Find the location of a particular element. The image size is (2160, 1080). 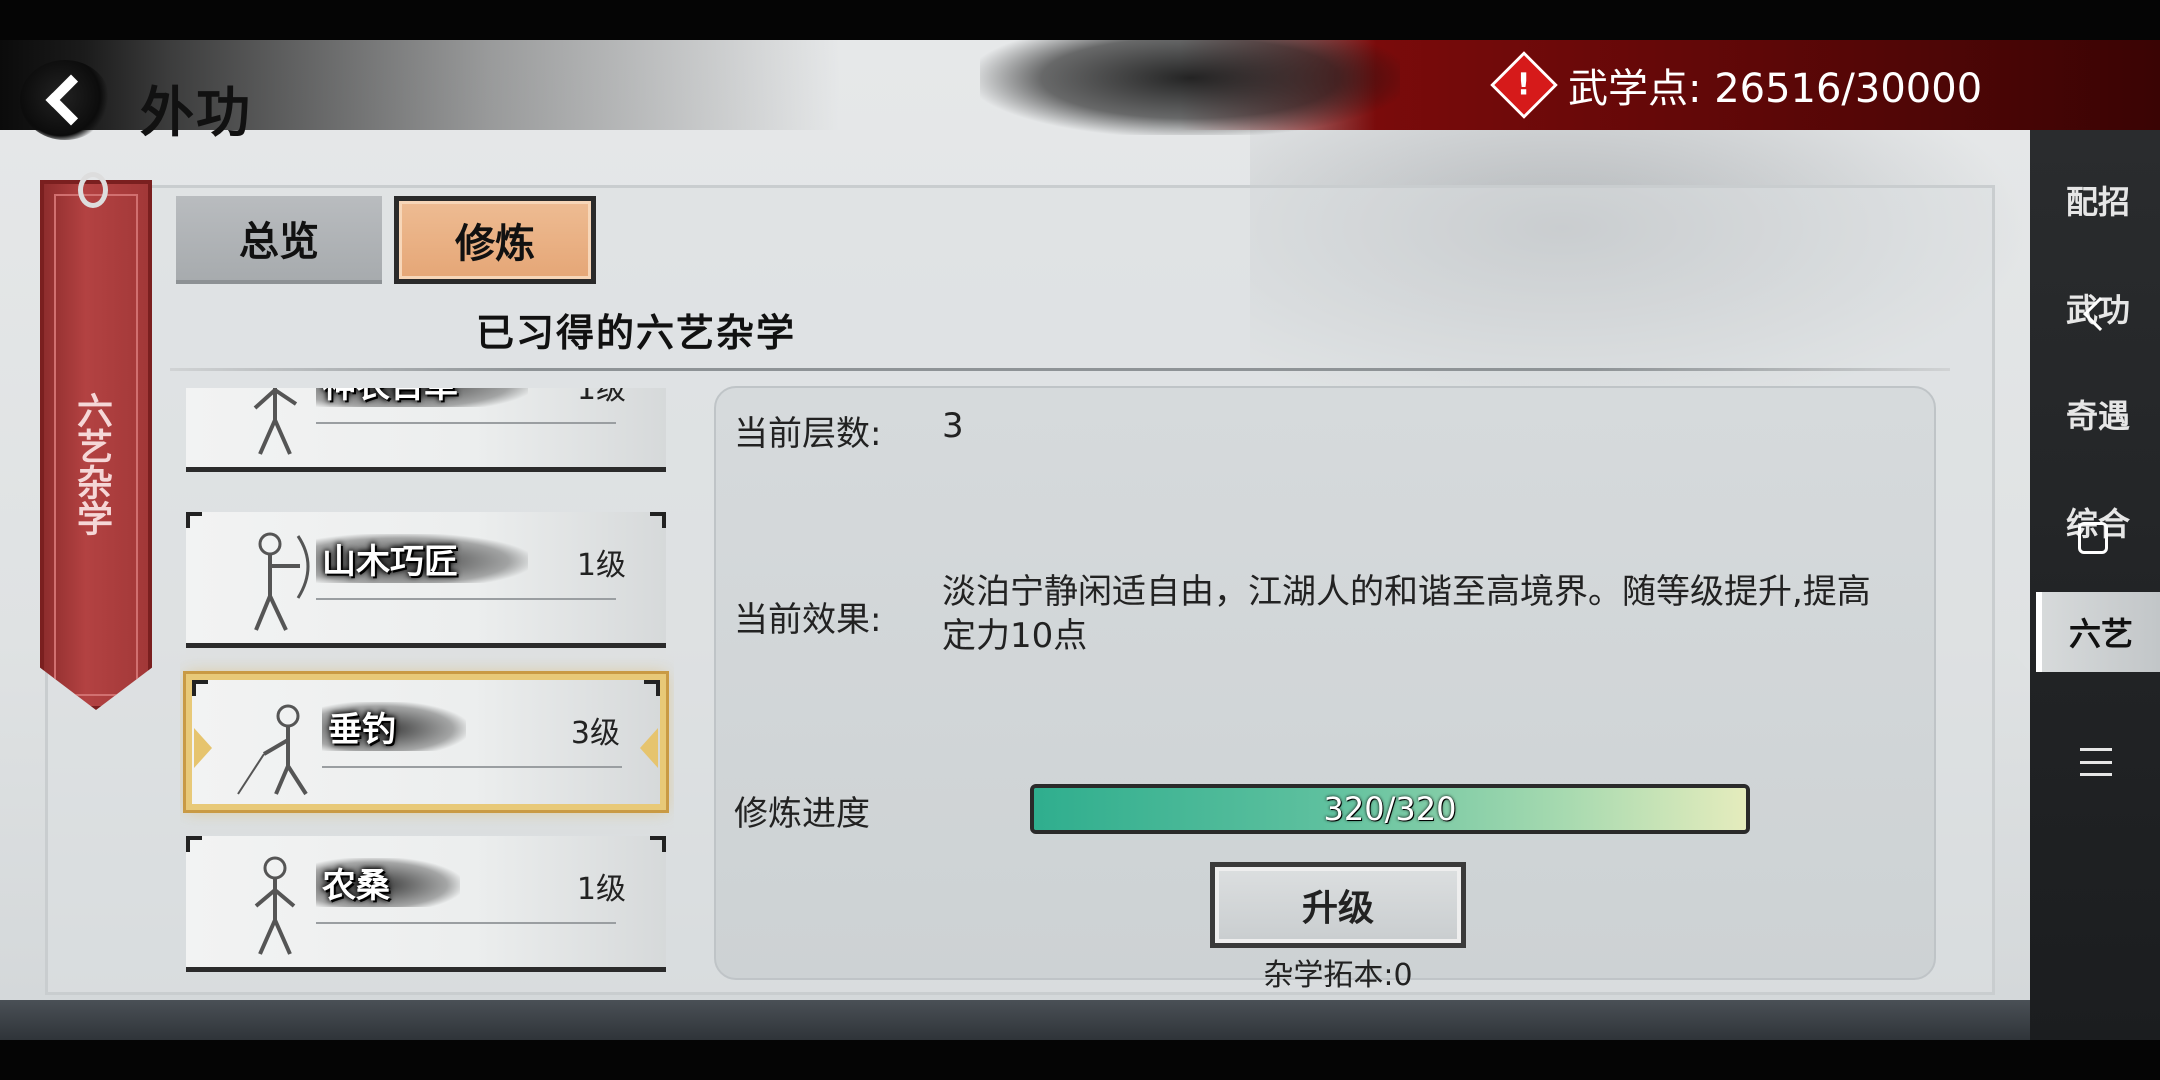

layer-label: 当前层数: is located at coordinates (808, 434).